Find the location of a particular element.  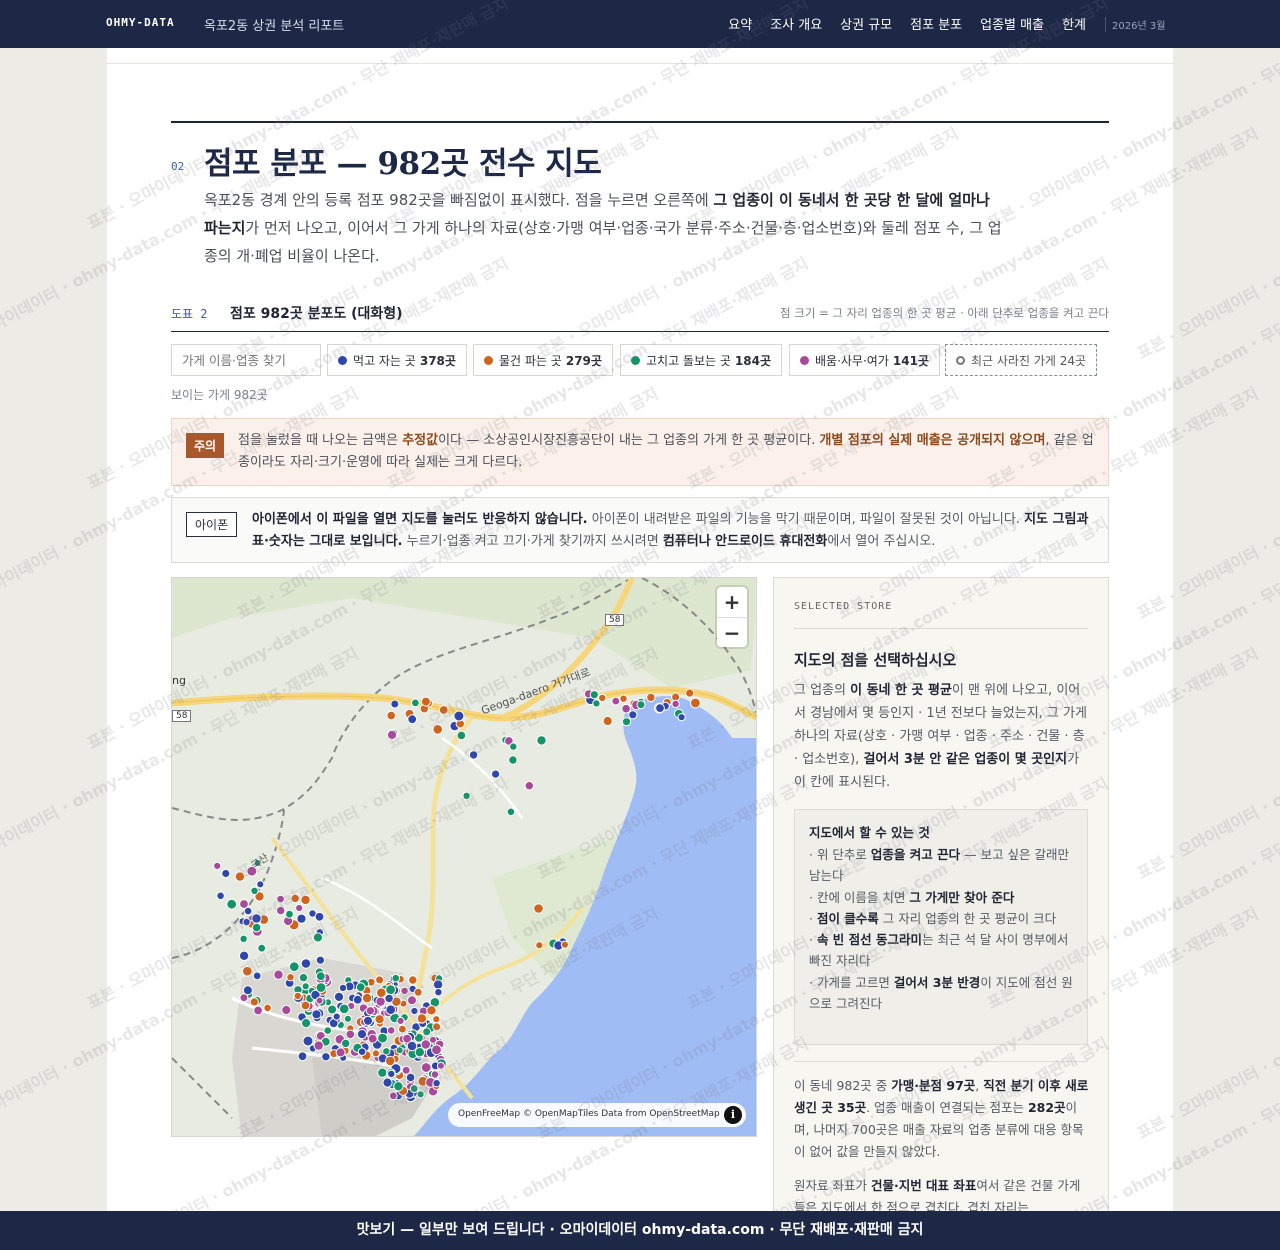

filter-education-office-leisure: 배움·사무·여가 141곳 is located at coordinates (864, 360).